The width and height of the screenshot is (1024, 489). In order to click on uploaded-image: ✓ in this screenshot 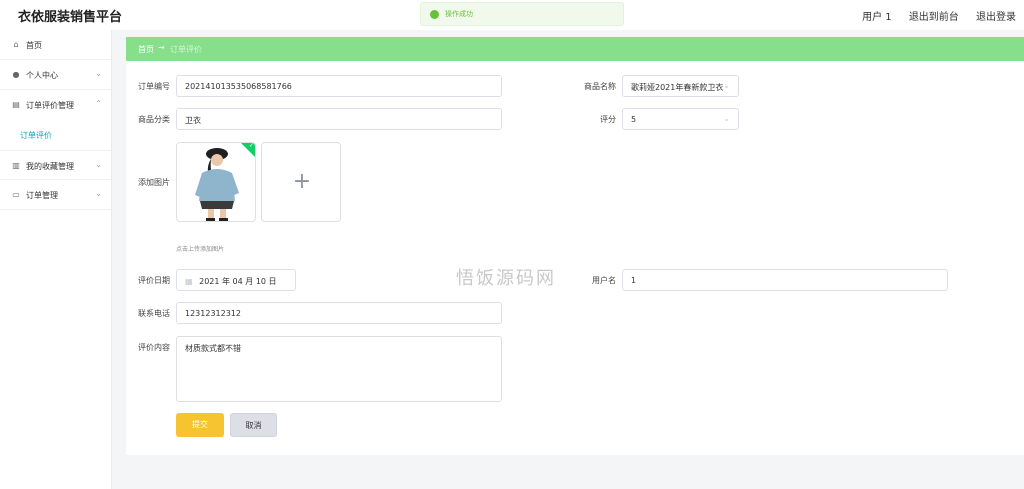, I will do `click(216, 182)`.